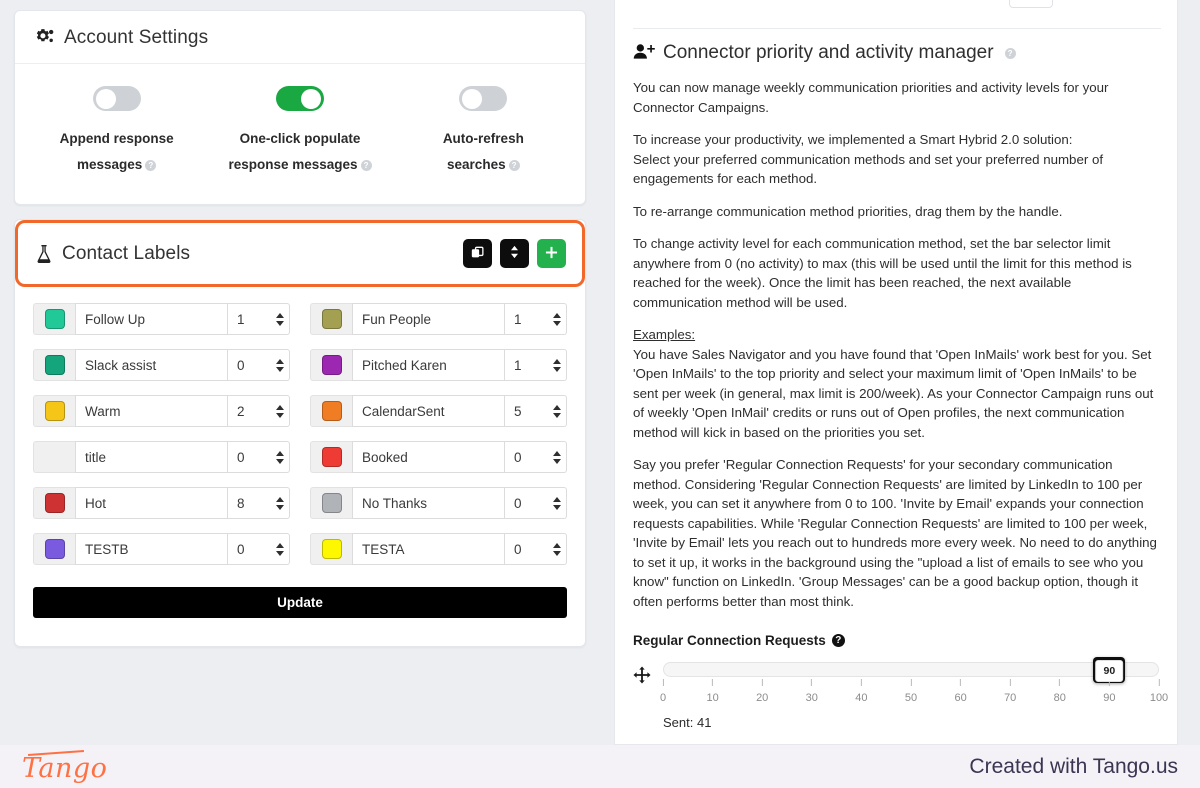 The height and width of the screenshot is (788, 1200). I want to click on contact-labels-actions, so click(514, 253).